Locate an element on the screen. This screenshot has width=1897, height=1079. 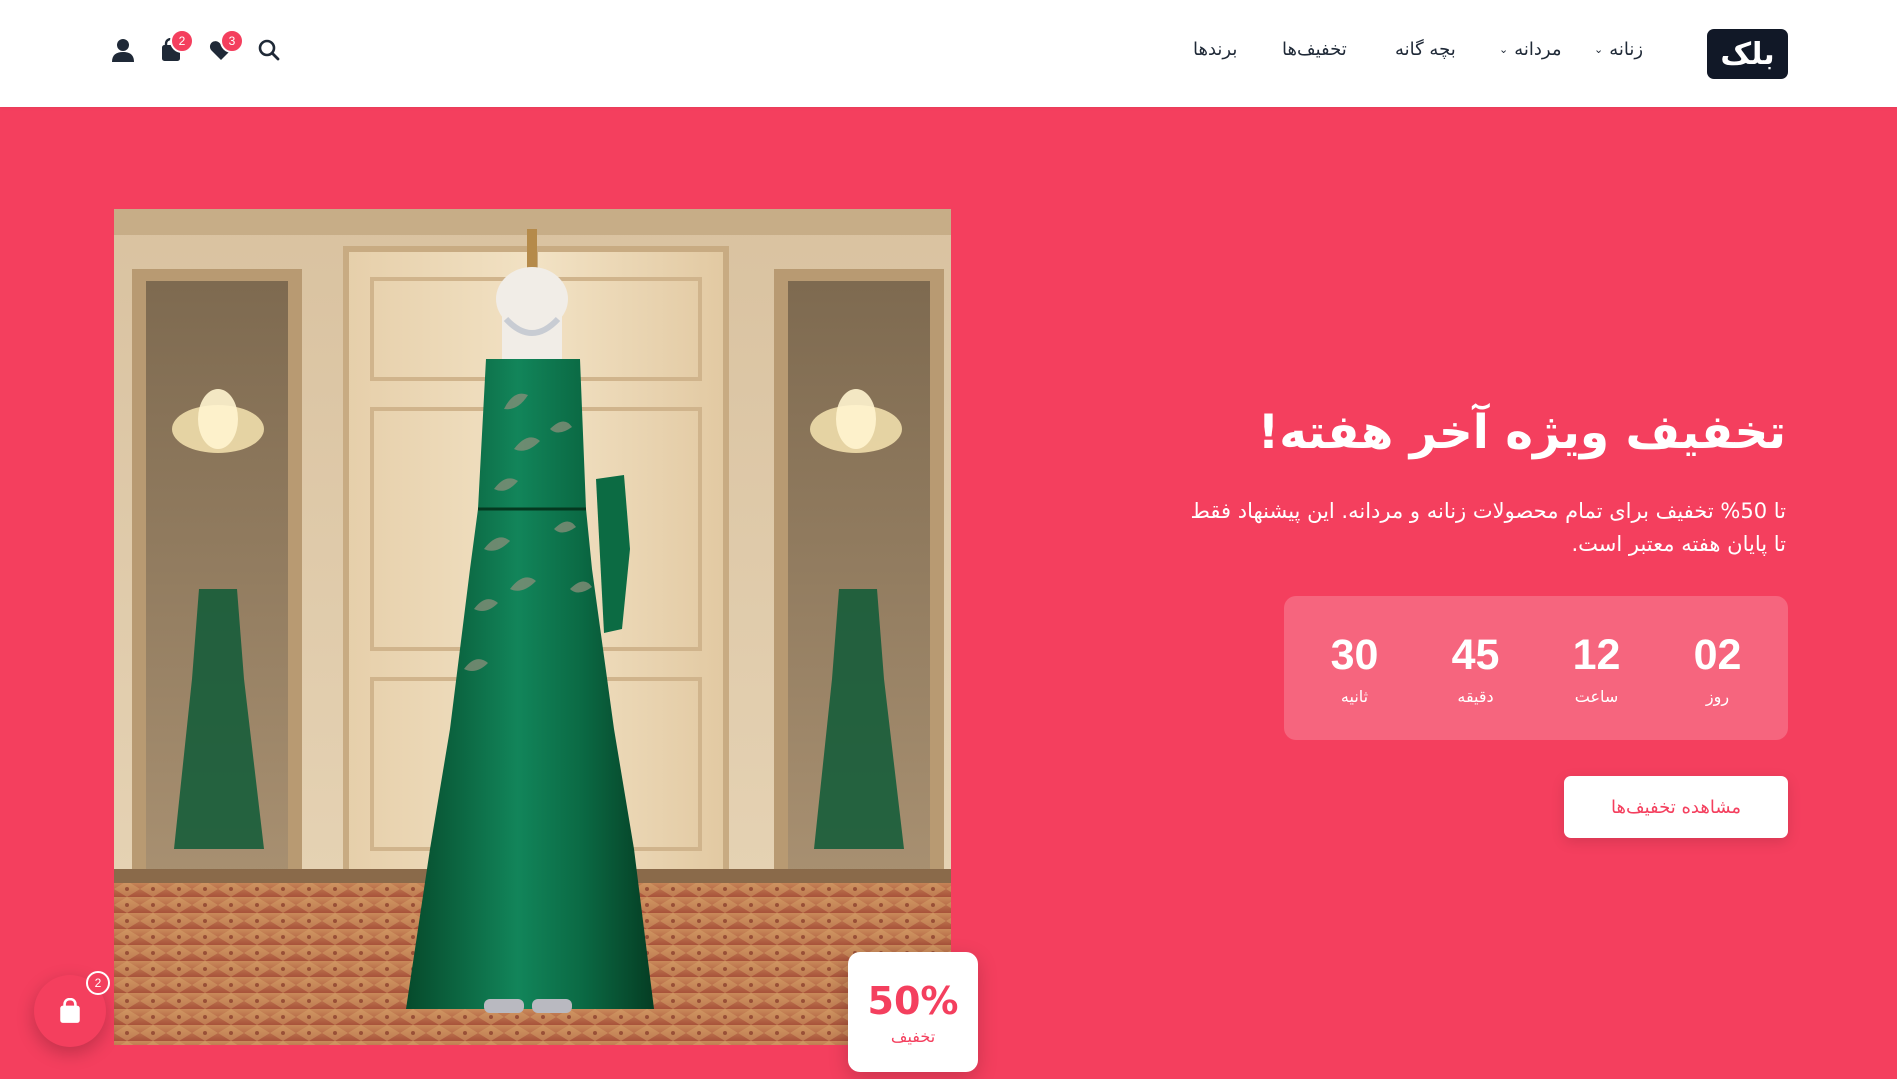
countdown-value: 30 is located at coordinates (1354, 654).